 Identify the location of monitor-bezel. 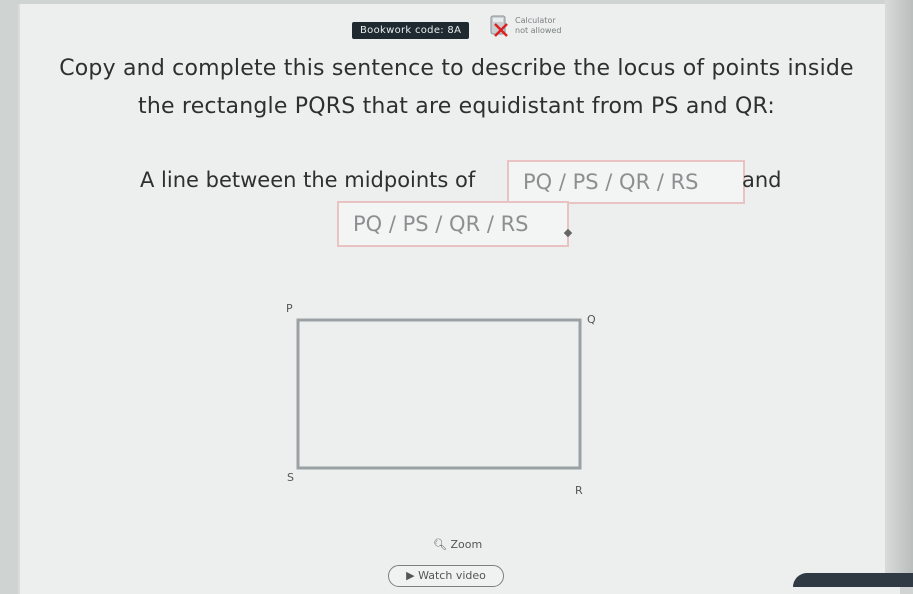
(899, 293).